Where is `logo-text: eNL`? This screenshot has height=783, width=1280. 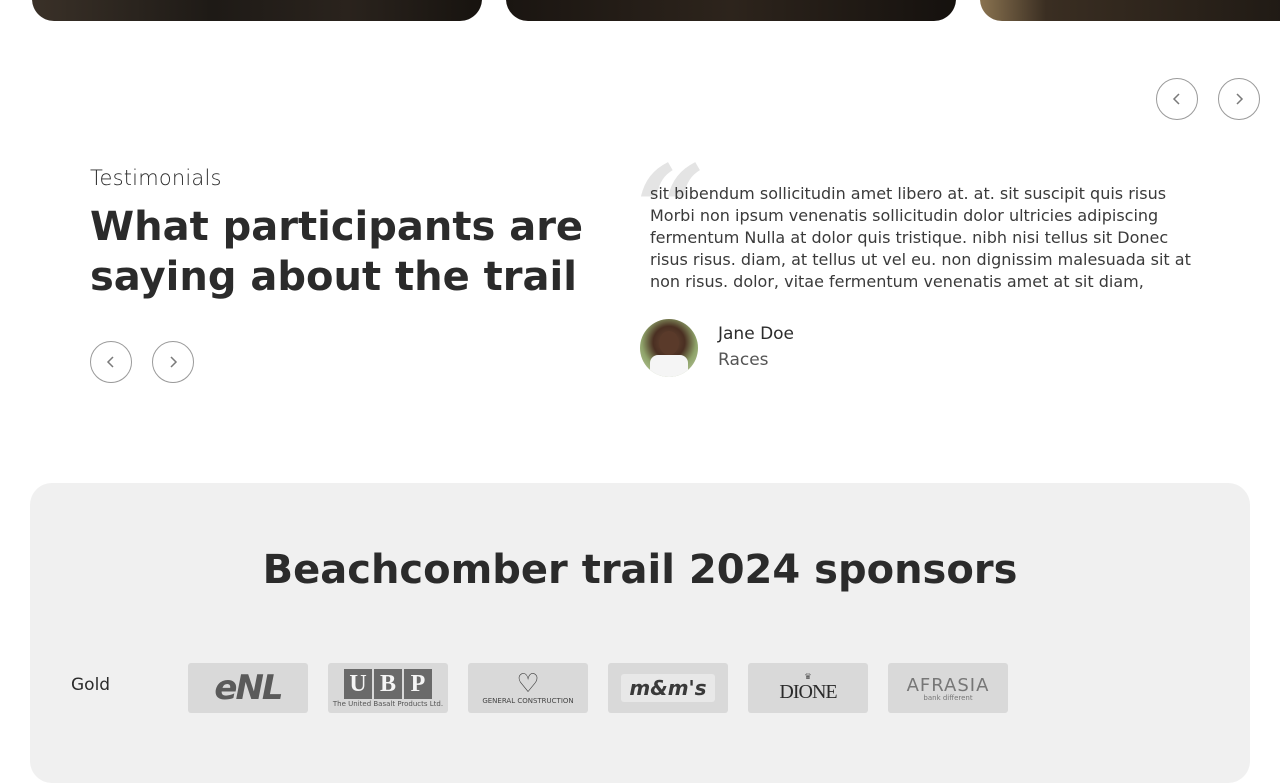 logo-text: eNL is located at coordinates (248, 688).